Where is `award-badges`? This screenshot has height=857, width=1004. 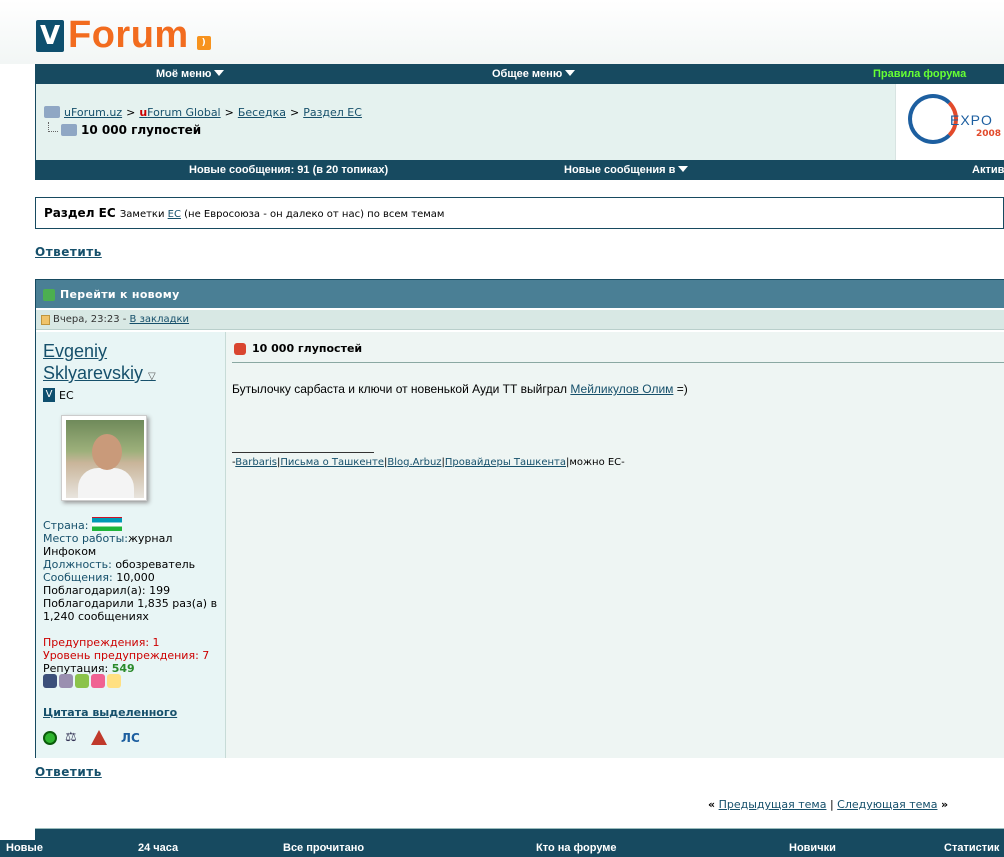
award-badges is located at coordinates (82, 681).